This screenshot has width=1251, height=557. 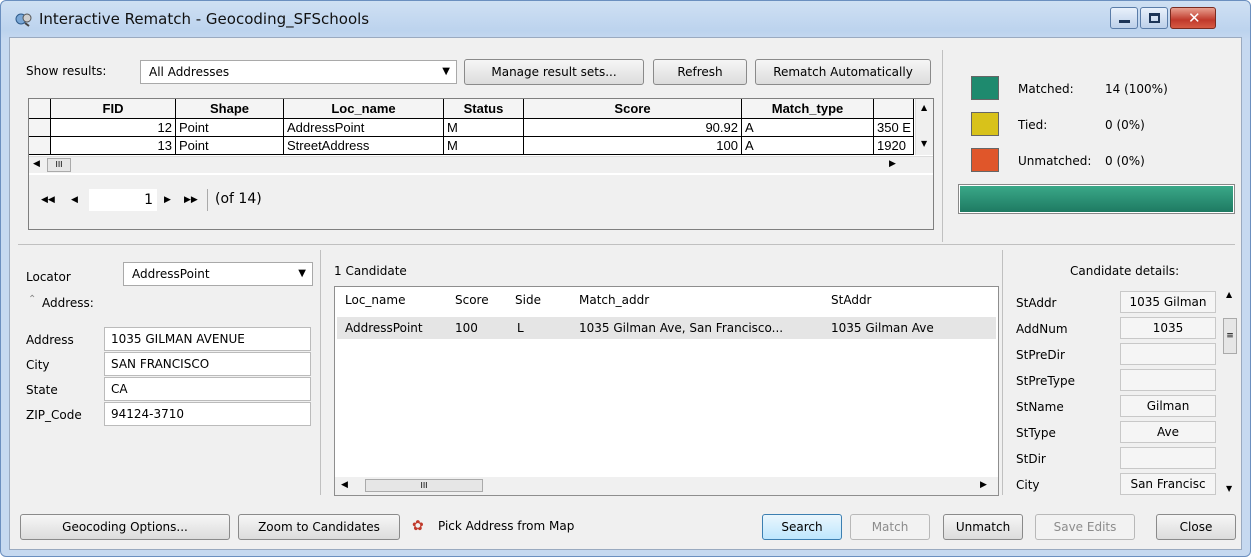 What do you see at coordinates (1196, 527) in the screenshot?
I see `close-button: Close` at bounding box center [1196, 527].